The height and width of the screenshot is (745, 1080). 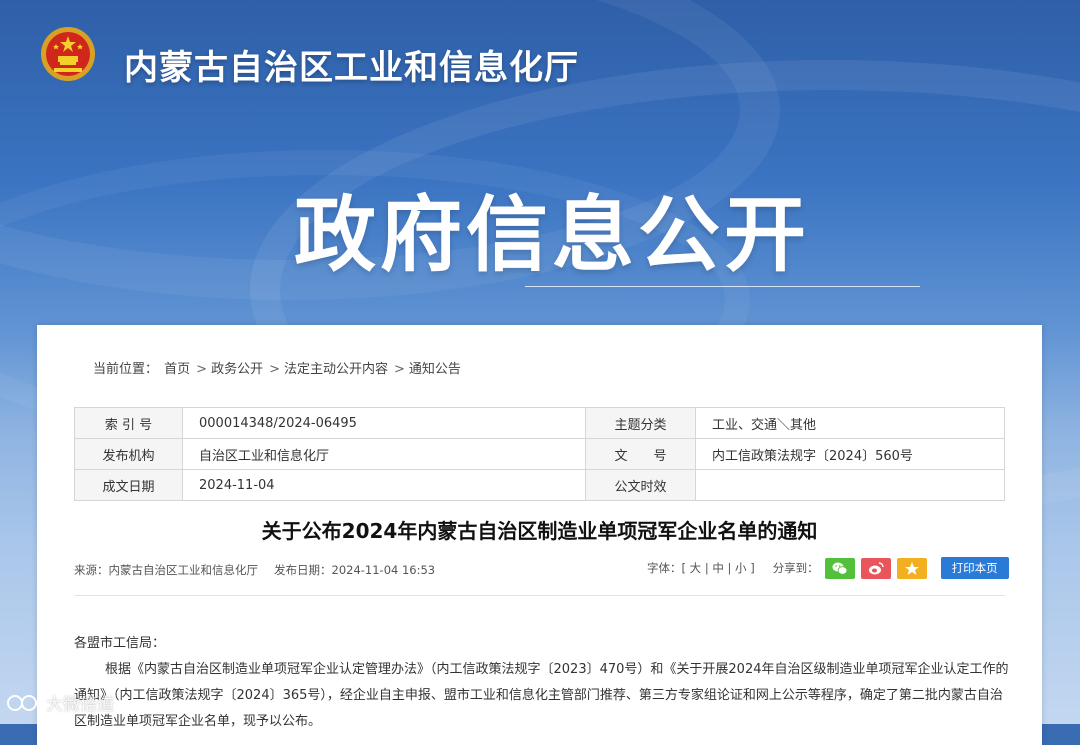 I want to click on national-emblem-logo, so click(x=68, y=54).